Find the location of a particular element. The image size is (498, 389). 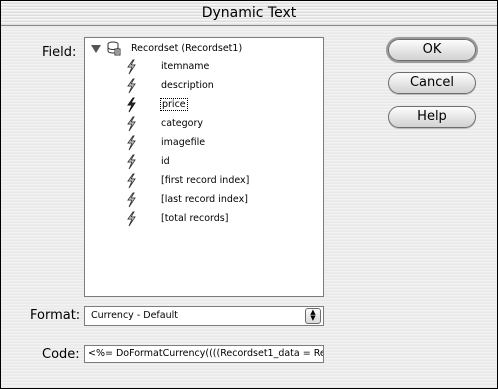

dialog-title: Dynamic Text is located at coordinates (249, 13).